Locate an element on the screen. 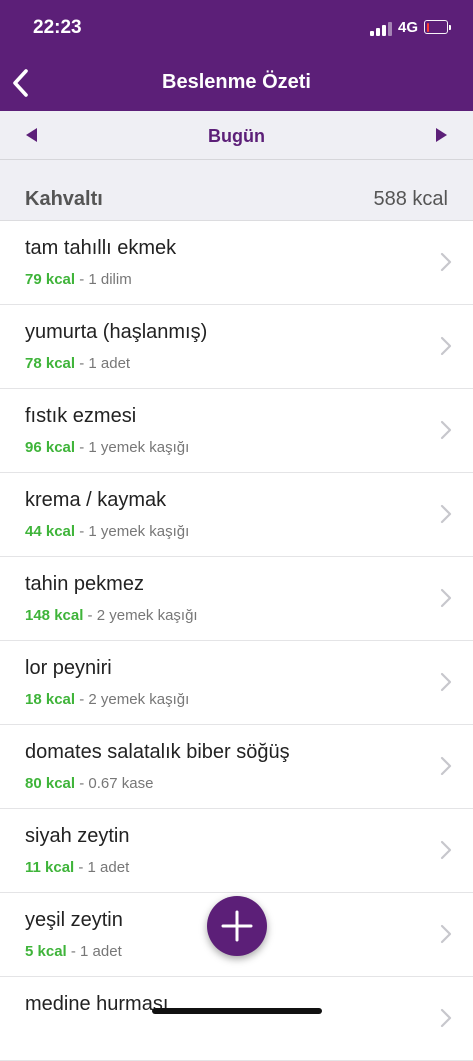 The width and height of the screenshot is (473, 1061). food-meta: 96 kcal - 1 yemek kaşığı is located at coordinates (107, 447).